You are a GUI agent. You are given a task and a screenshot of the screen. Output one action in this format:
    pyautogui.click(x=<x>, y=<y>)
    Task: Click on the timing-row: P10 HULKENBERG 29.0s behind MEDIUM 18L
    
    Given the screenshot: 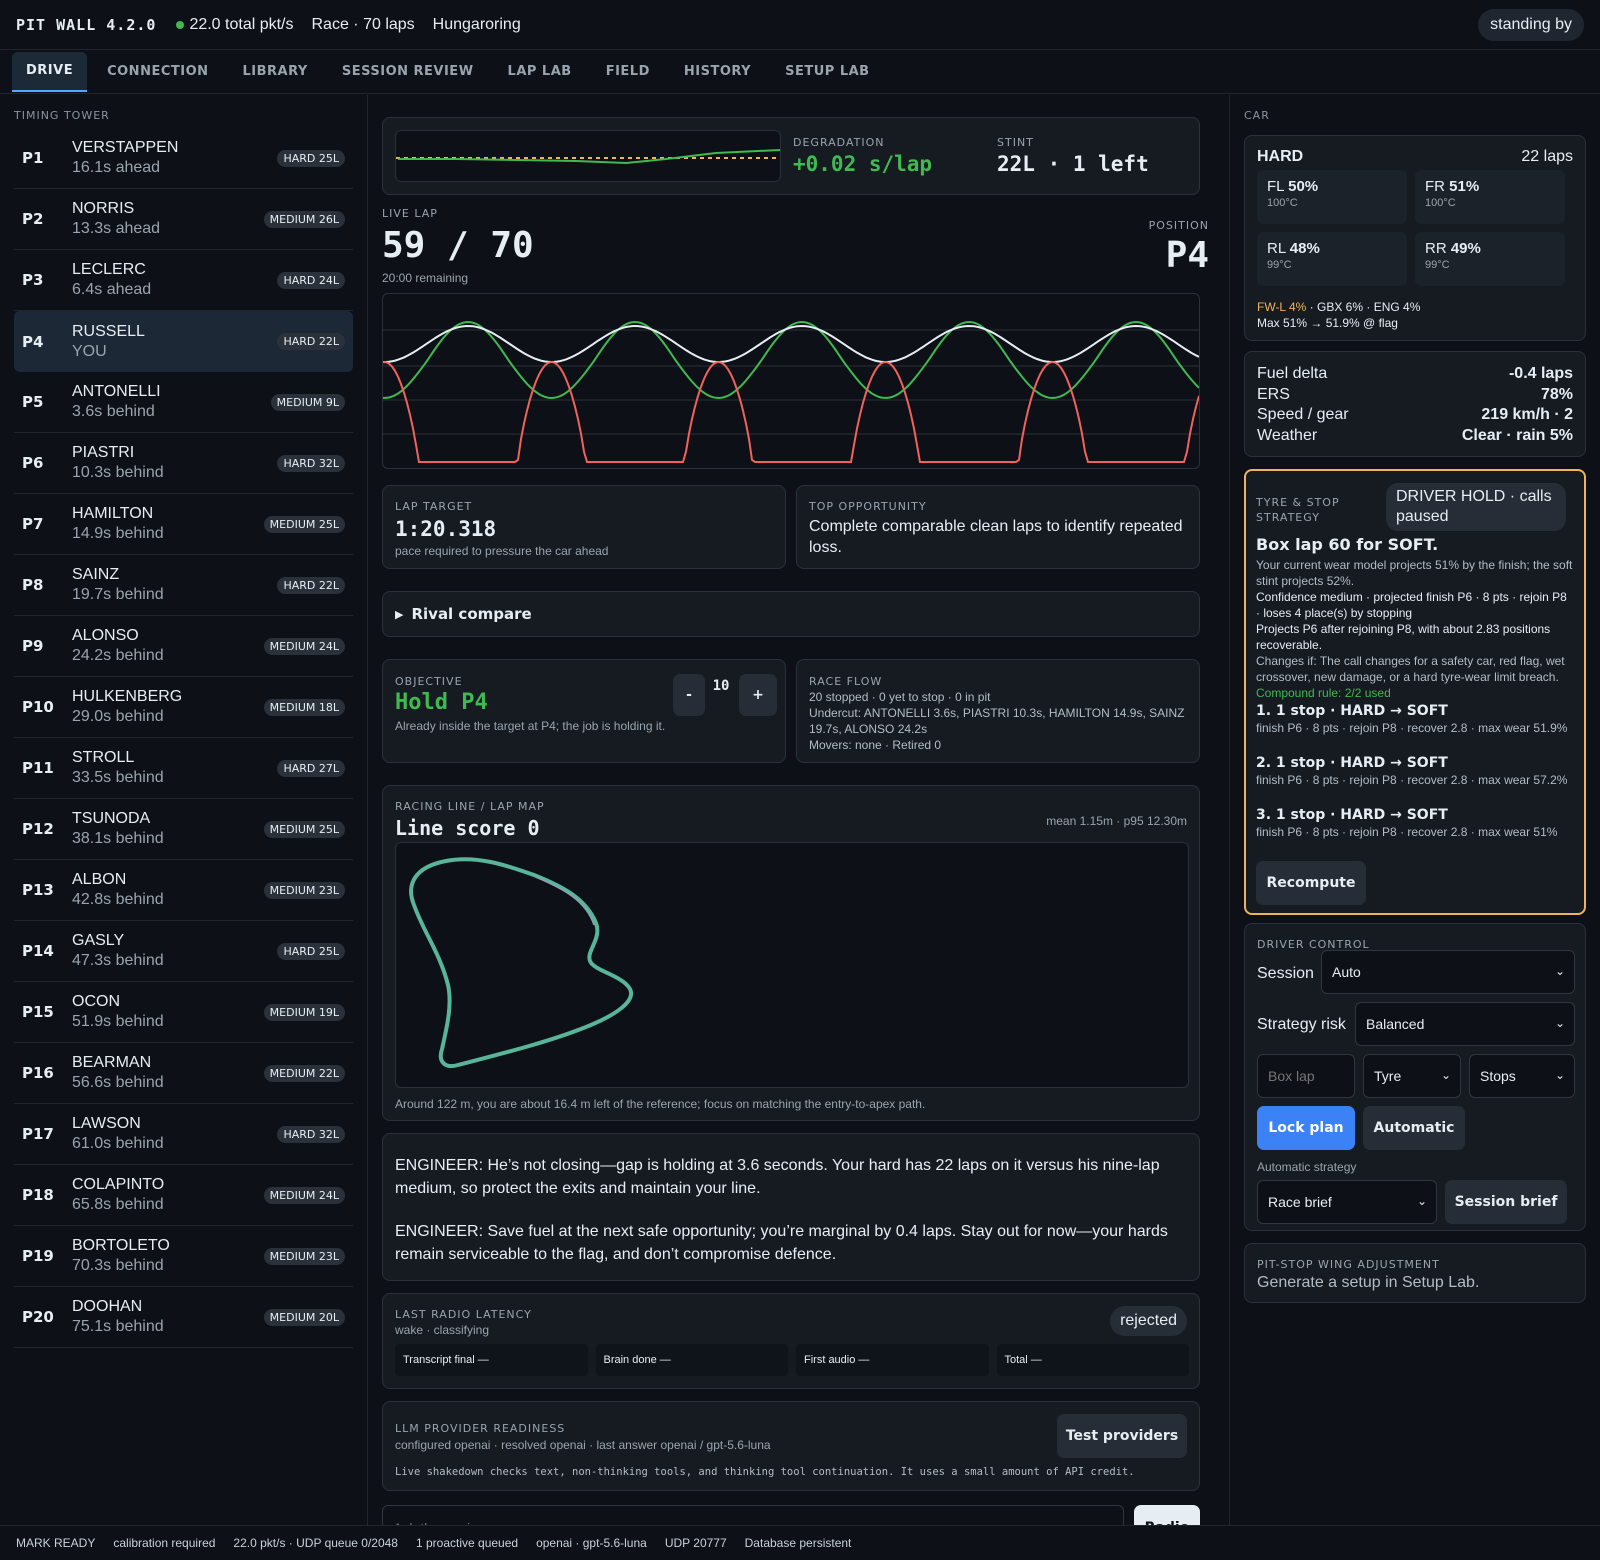 What is the action you would take?
    pyautogui.click(x=183, y=707)
    